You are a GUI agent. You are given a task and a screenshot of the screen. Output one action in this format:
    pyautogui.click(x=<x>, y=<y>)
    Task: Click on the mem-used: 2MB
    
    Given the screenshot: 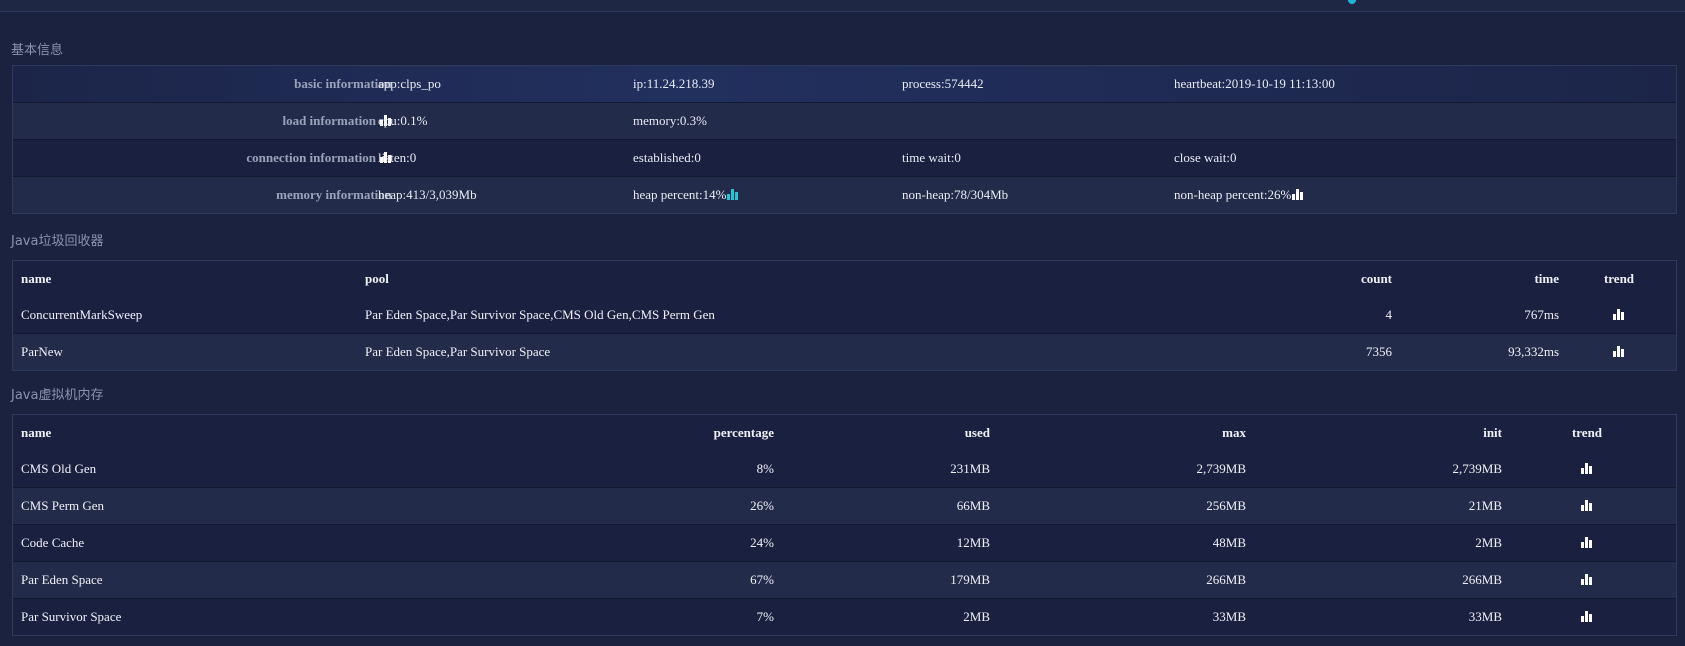 What is the action you would take?
    pyautogui.click(x=976, y=616)
    